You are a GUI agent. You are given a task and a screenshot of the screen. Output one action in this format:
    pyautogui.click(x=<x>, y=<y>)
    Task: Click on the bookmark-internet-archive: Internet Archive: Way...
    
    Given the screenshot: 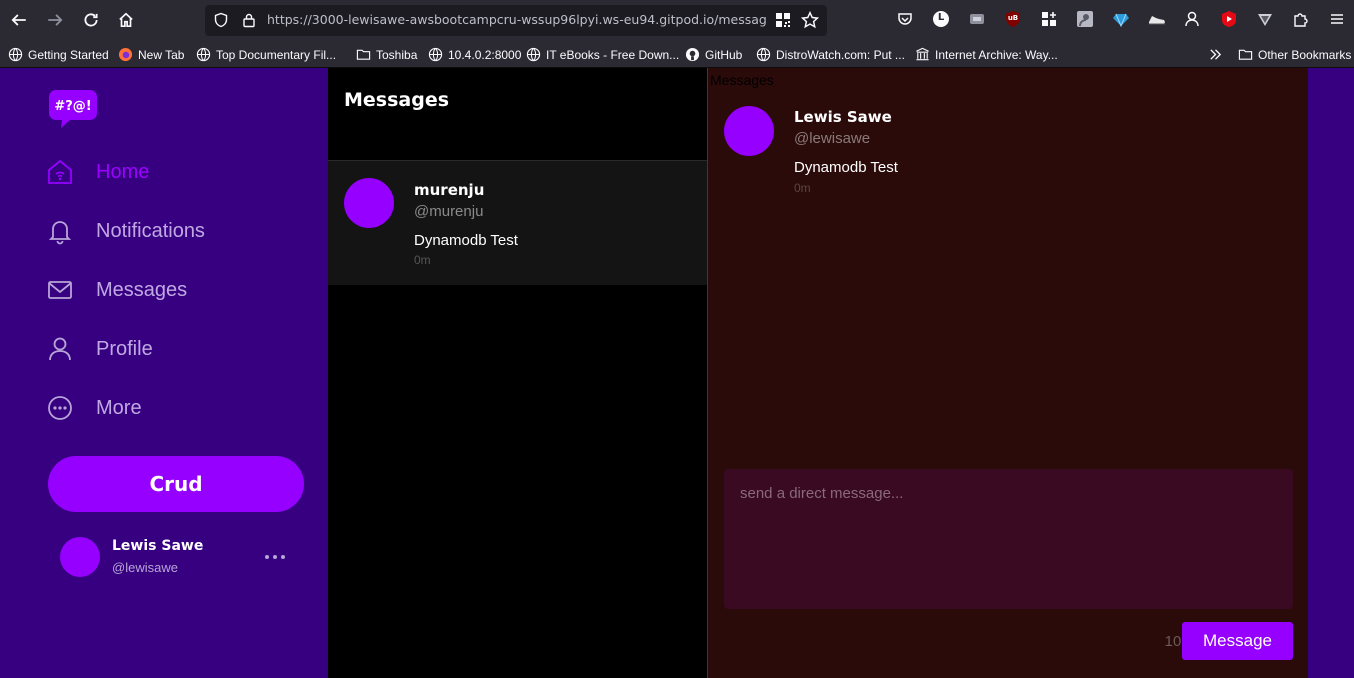 What is the action you would take?
    pyautogui.click(x=986, y=54)
    